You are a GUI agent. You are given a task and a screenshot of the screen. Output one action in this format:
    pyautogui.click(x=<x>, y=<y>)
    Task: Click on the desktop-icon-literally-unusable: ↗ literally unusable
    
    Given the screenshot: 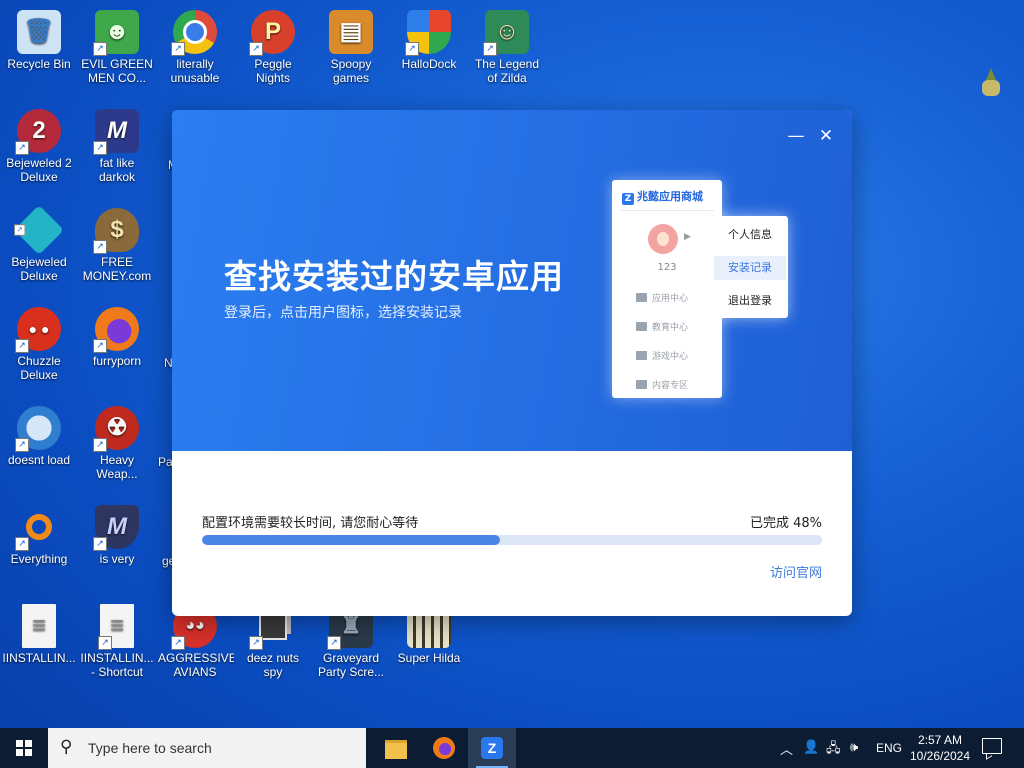 What is the action you would take?
    pyautogui.click(x=195, y=50)
    